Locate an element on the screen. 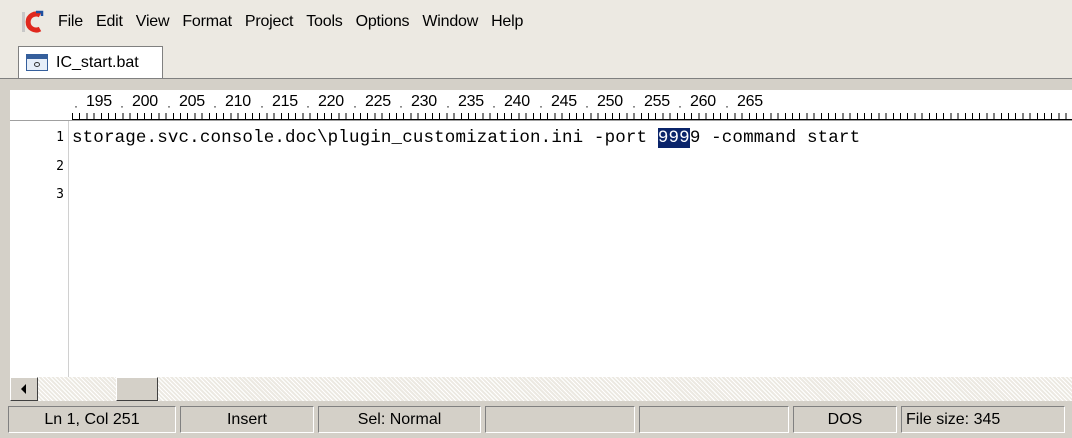 The width and height of the screenshot is (1072, 438). menu-tools: Tools is located at coordinates (324, 22).